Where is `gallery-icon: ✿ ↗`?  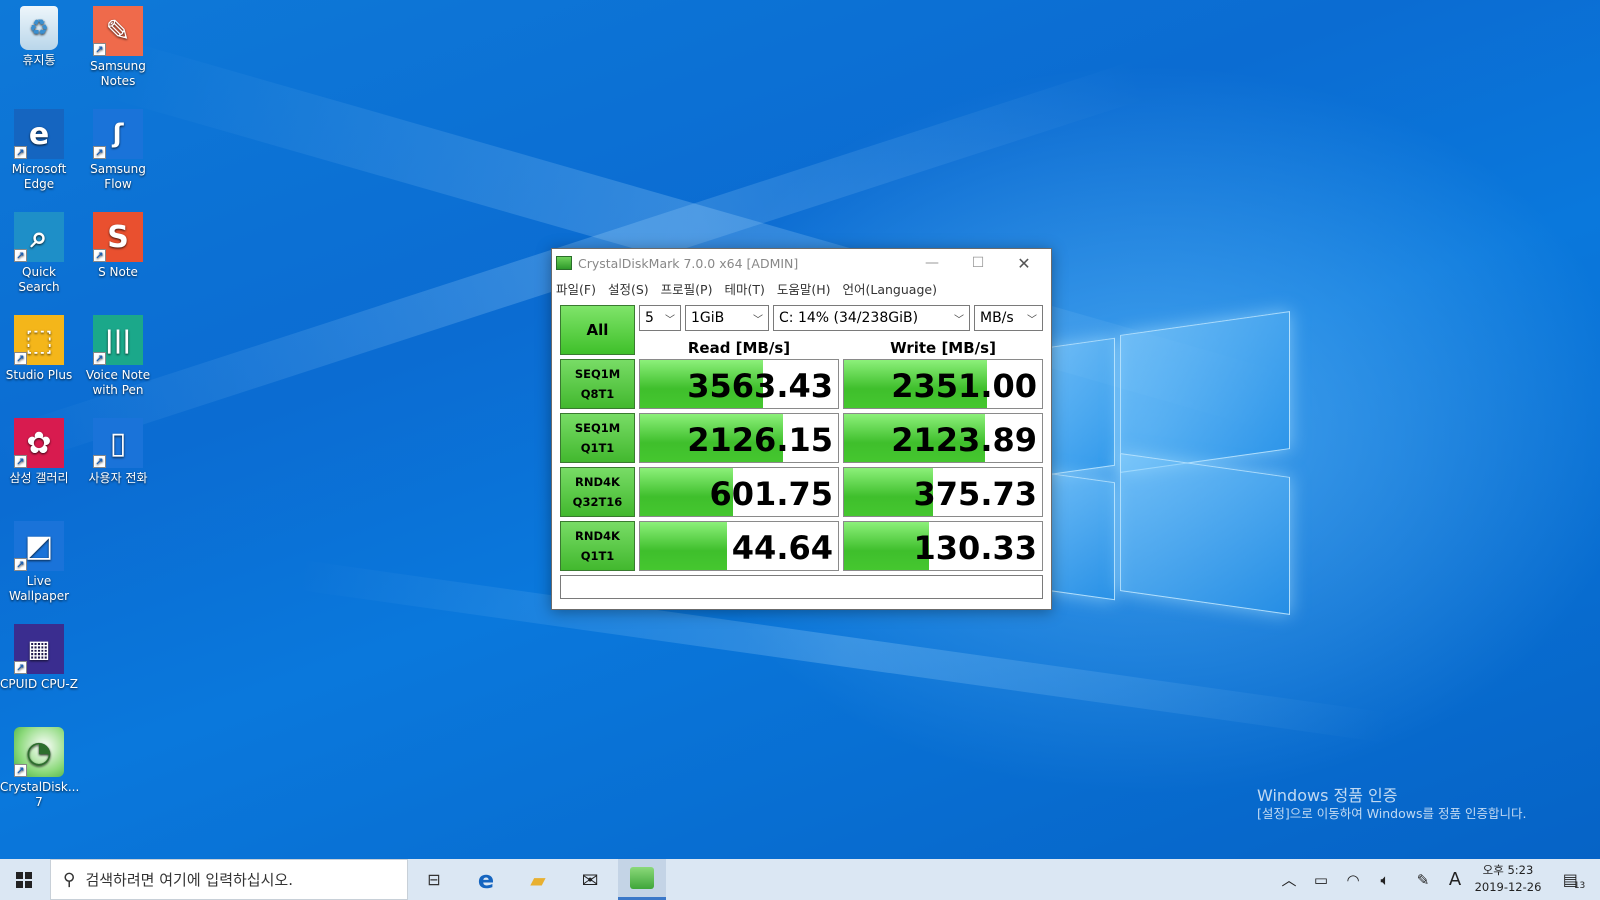
gallery-icon: ✿ ↗ is located at coordinates (39, 443).